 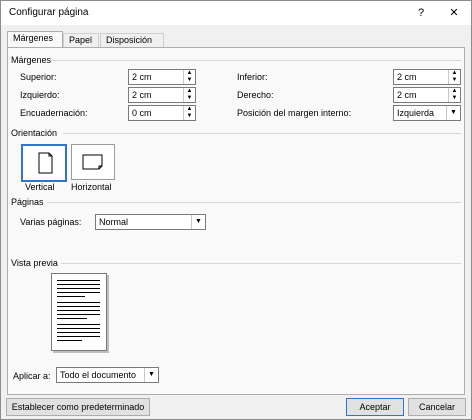 What do you see at coordinates (189, 98) in the screenshot?
I see `izquierdo-down-button: ▼` at bounding box center [189, 98].